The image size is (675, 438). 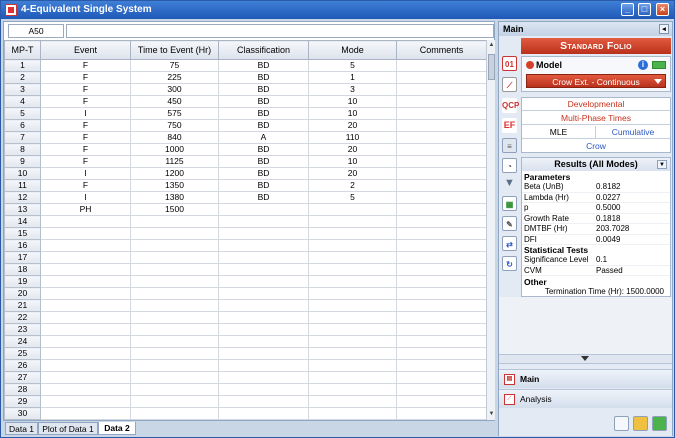 I want to click on info-icon: i, so click(x=643, y=65).